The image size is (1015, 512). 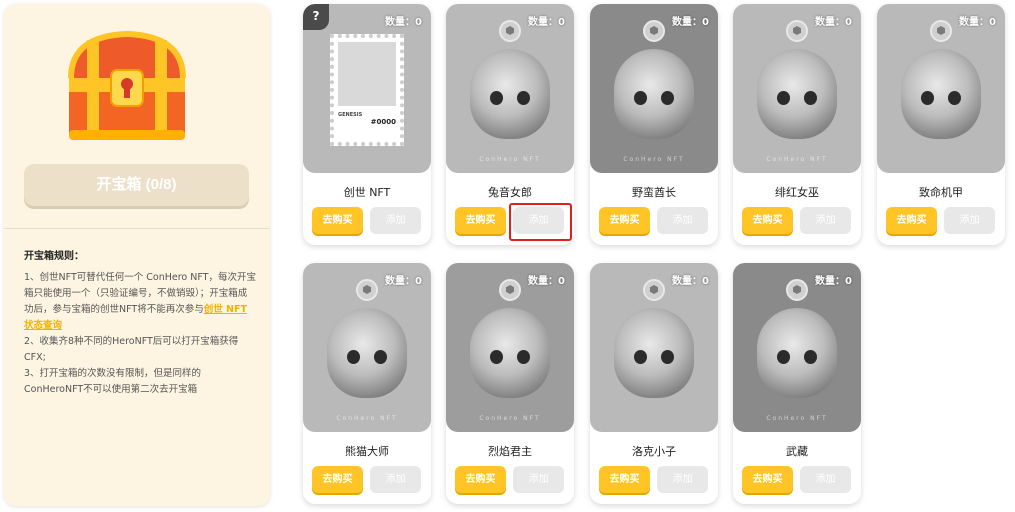 I want to click on nft-name: 武藏, so click(x=797, y=451).